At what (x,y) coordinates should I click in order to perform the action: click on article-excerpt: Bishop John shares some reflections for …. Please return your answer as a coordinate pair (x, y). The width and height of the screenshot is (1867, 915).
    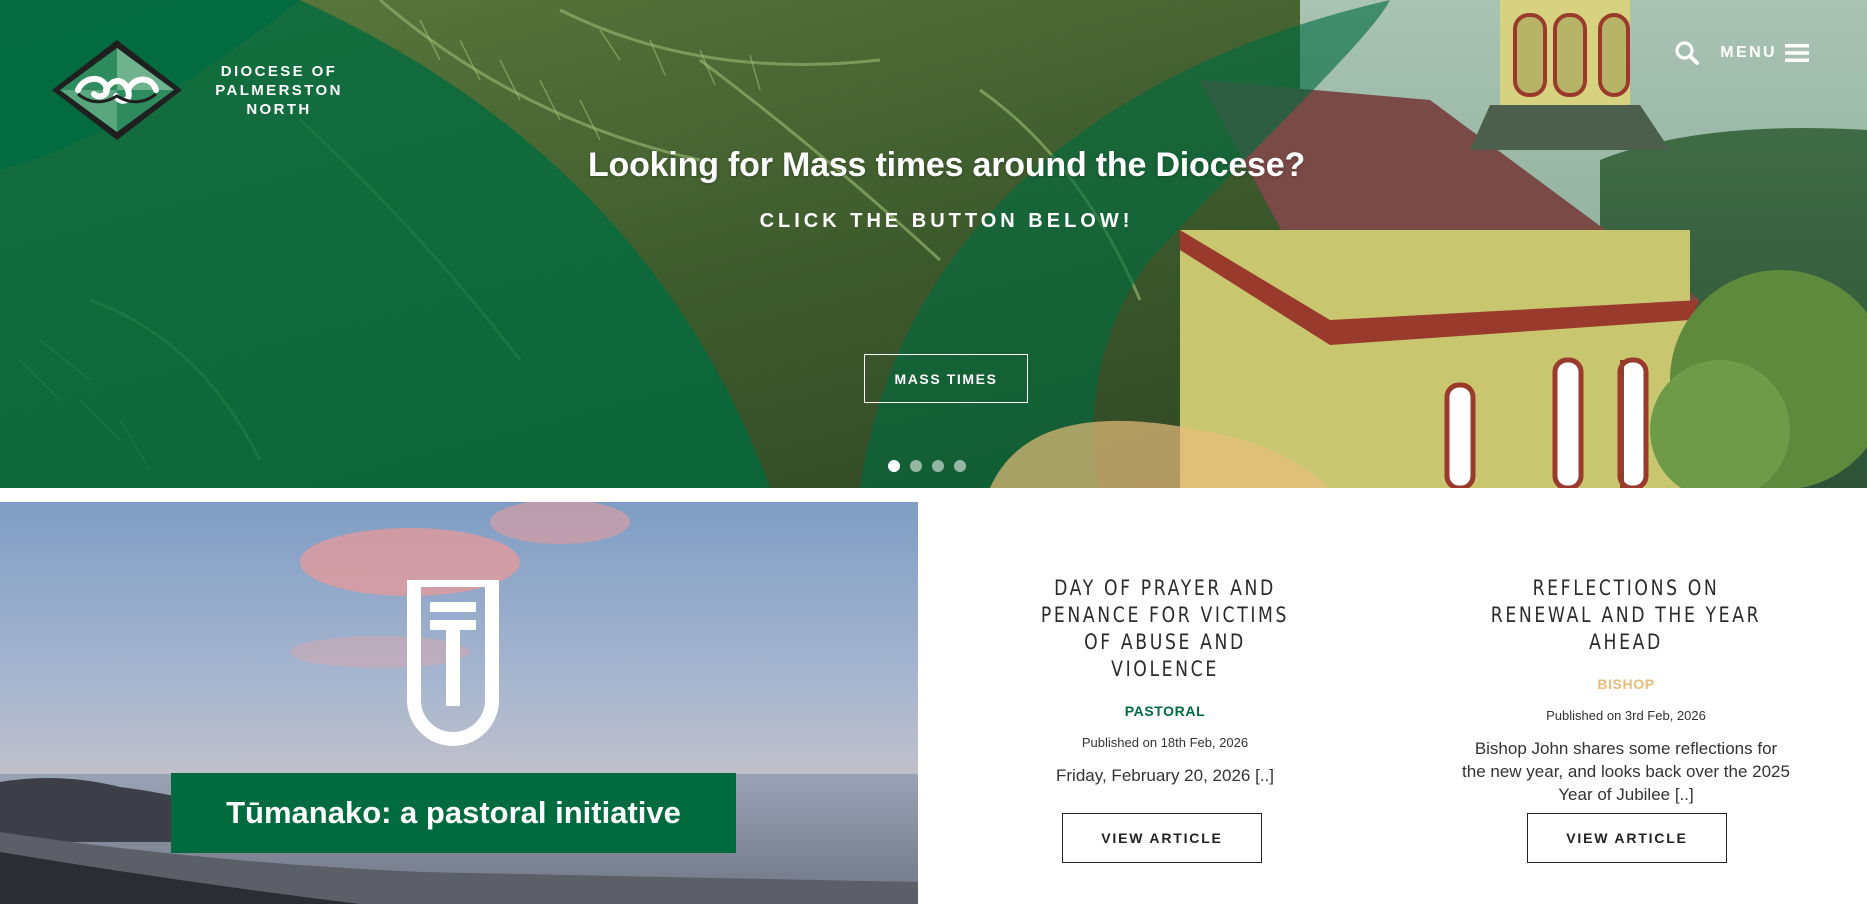
    Looking at the image, I should click on (1626, 771).